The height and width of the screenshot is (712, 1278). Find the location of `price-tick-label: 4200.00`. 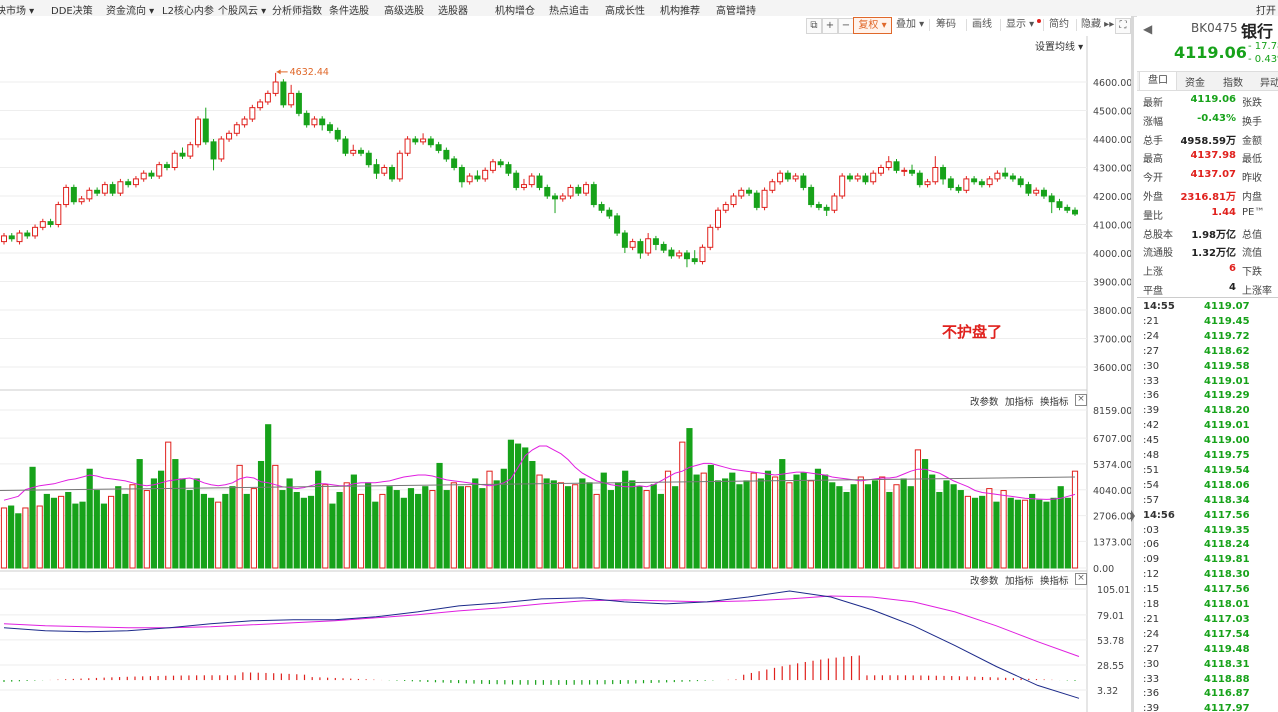

price-tick-label: 4200.00 is located at coordinates (1112, 197).